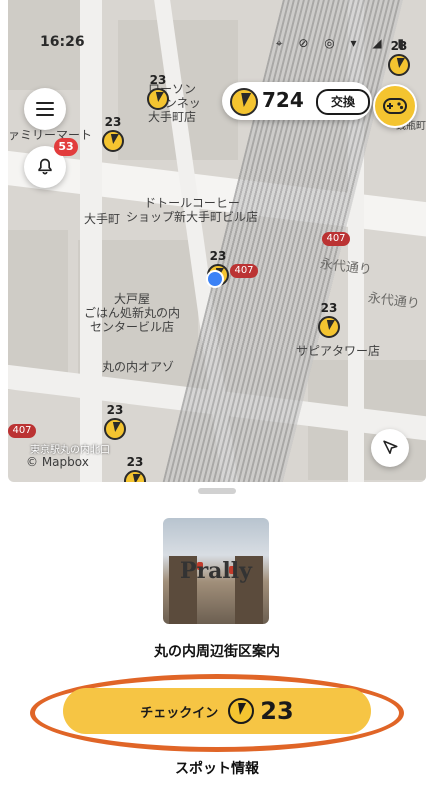 Image resolution: width=434 pixels, height=810 pixels. I want to click on prally-logo: Prally, so click(216, 571).